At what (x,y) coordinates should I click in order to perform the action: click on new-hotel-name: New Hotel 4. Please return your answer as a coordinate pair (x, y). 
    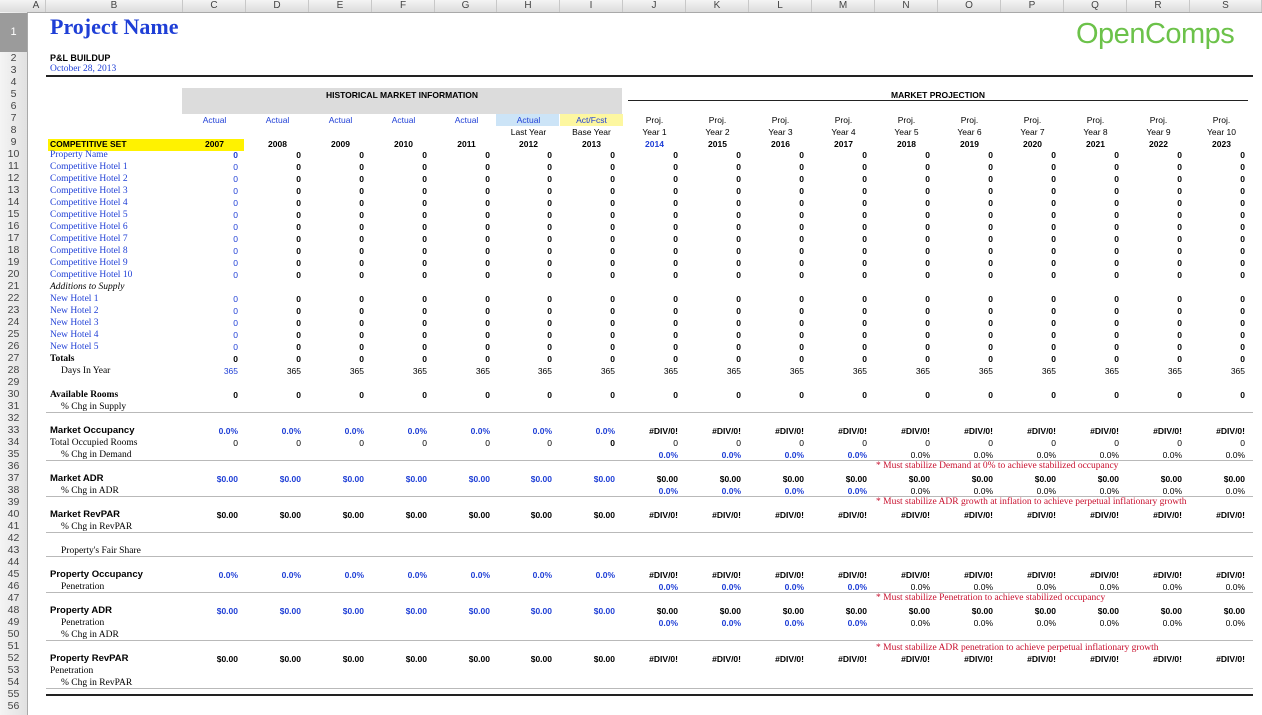
    Looking at the image, I should click on (115, 335).